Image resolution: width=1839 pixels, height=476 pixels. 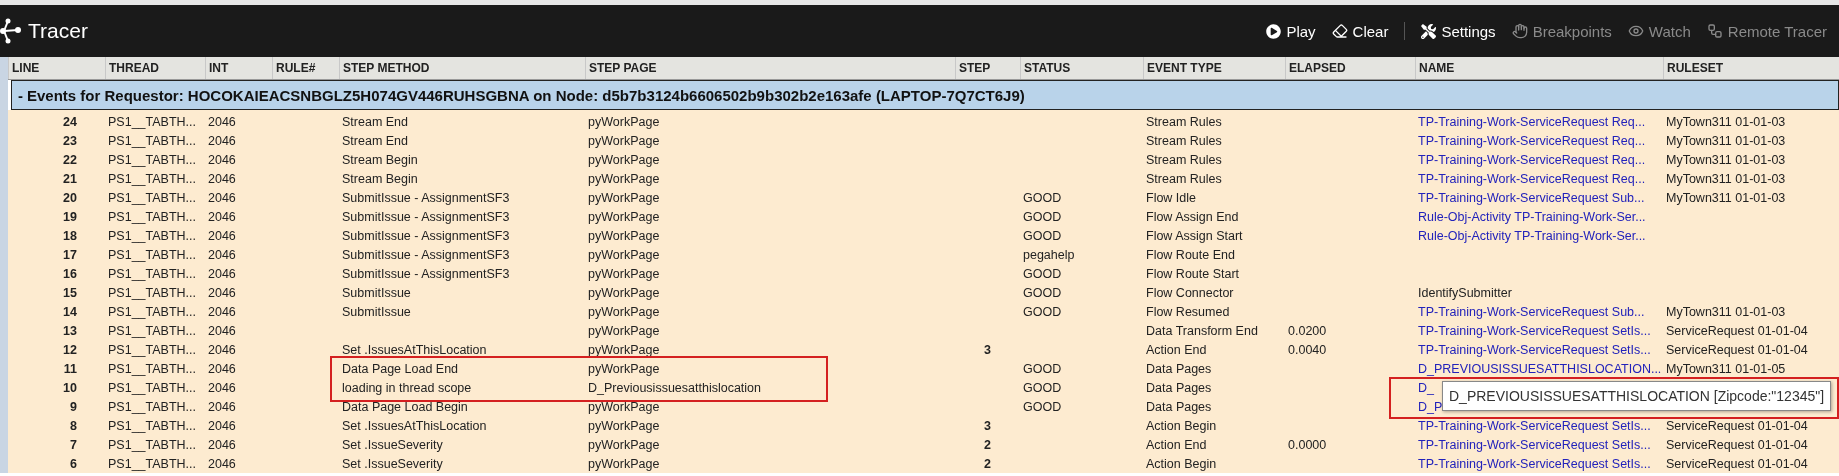 I want to click on line-cell-text: 23, so click(x=70, y=140).